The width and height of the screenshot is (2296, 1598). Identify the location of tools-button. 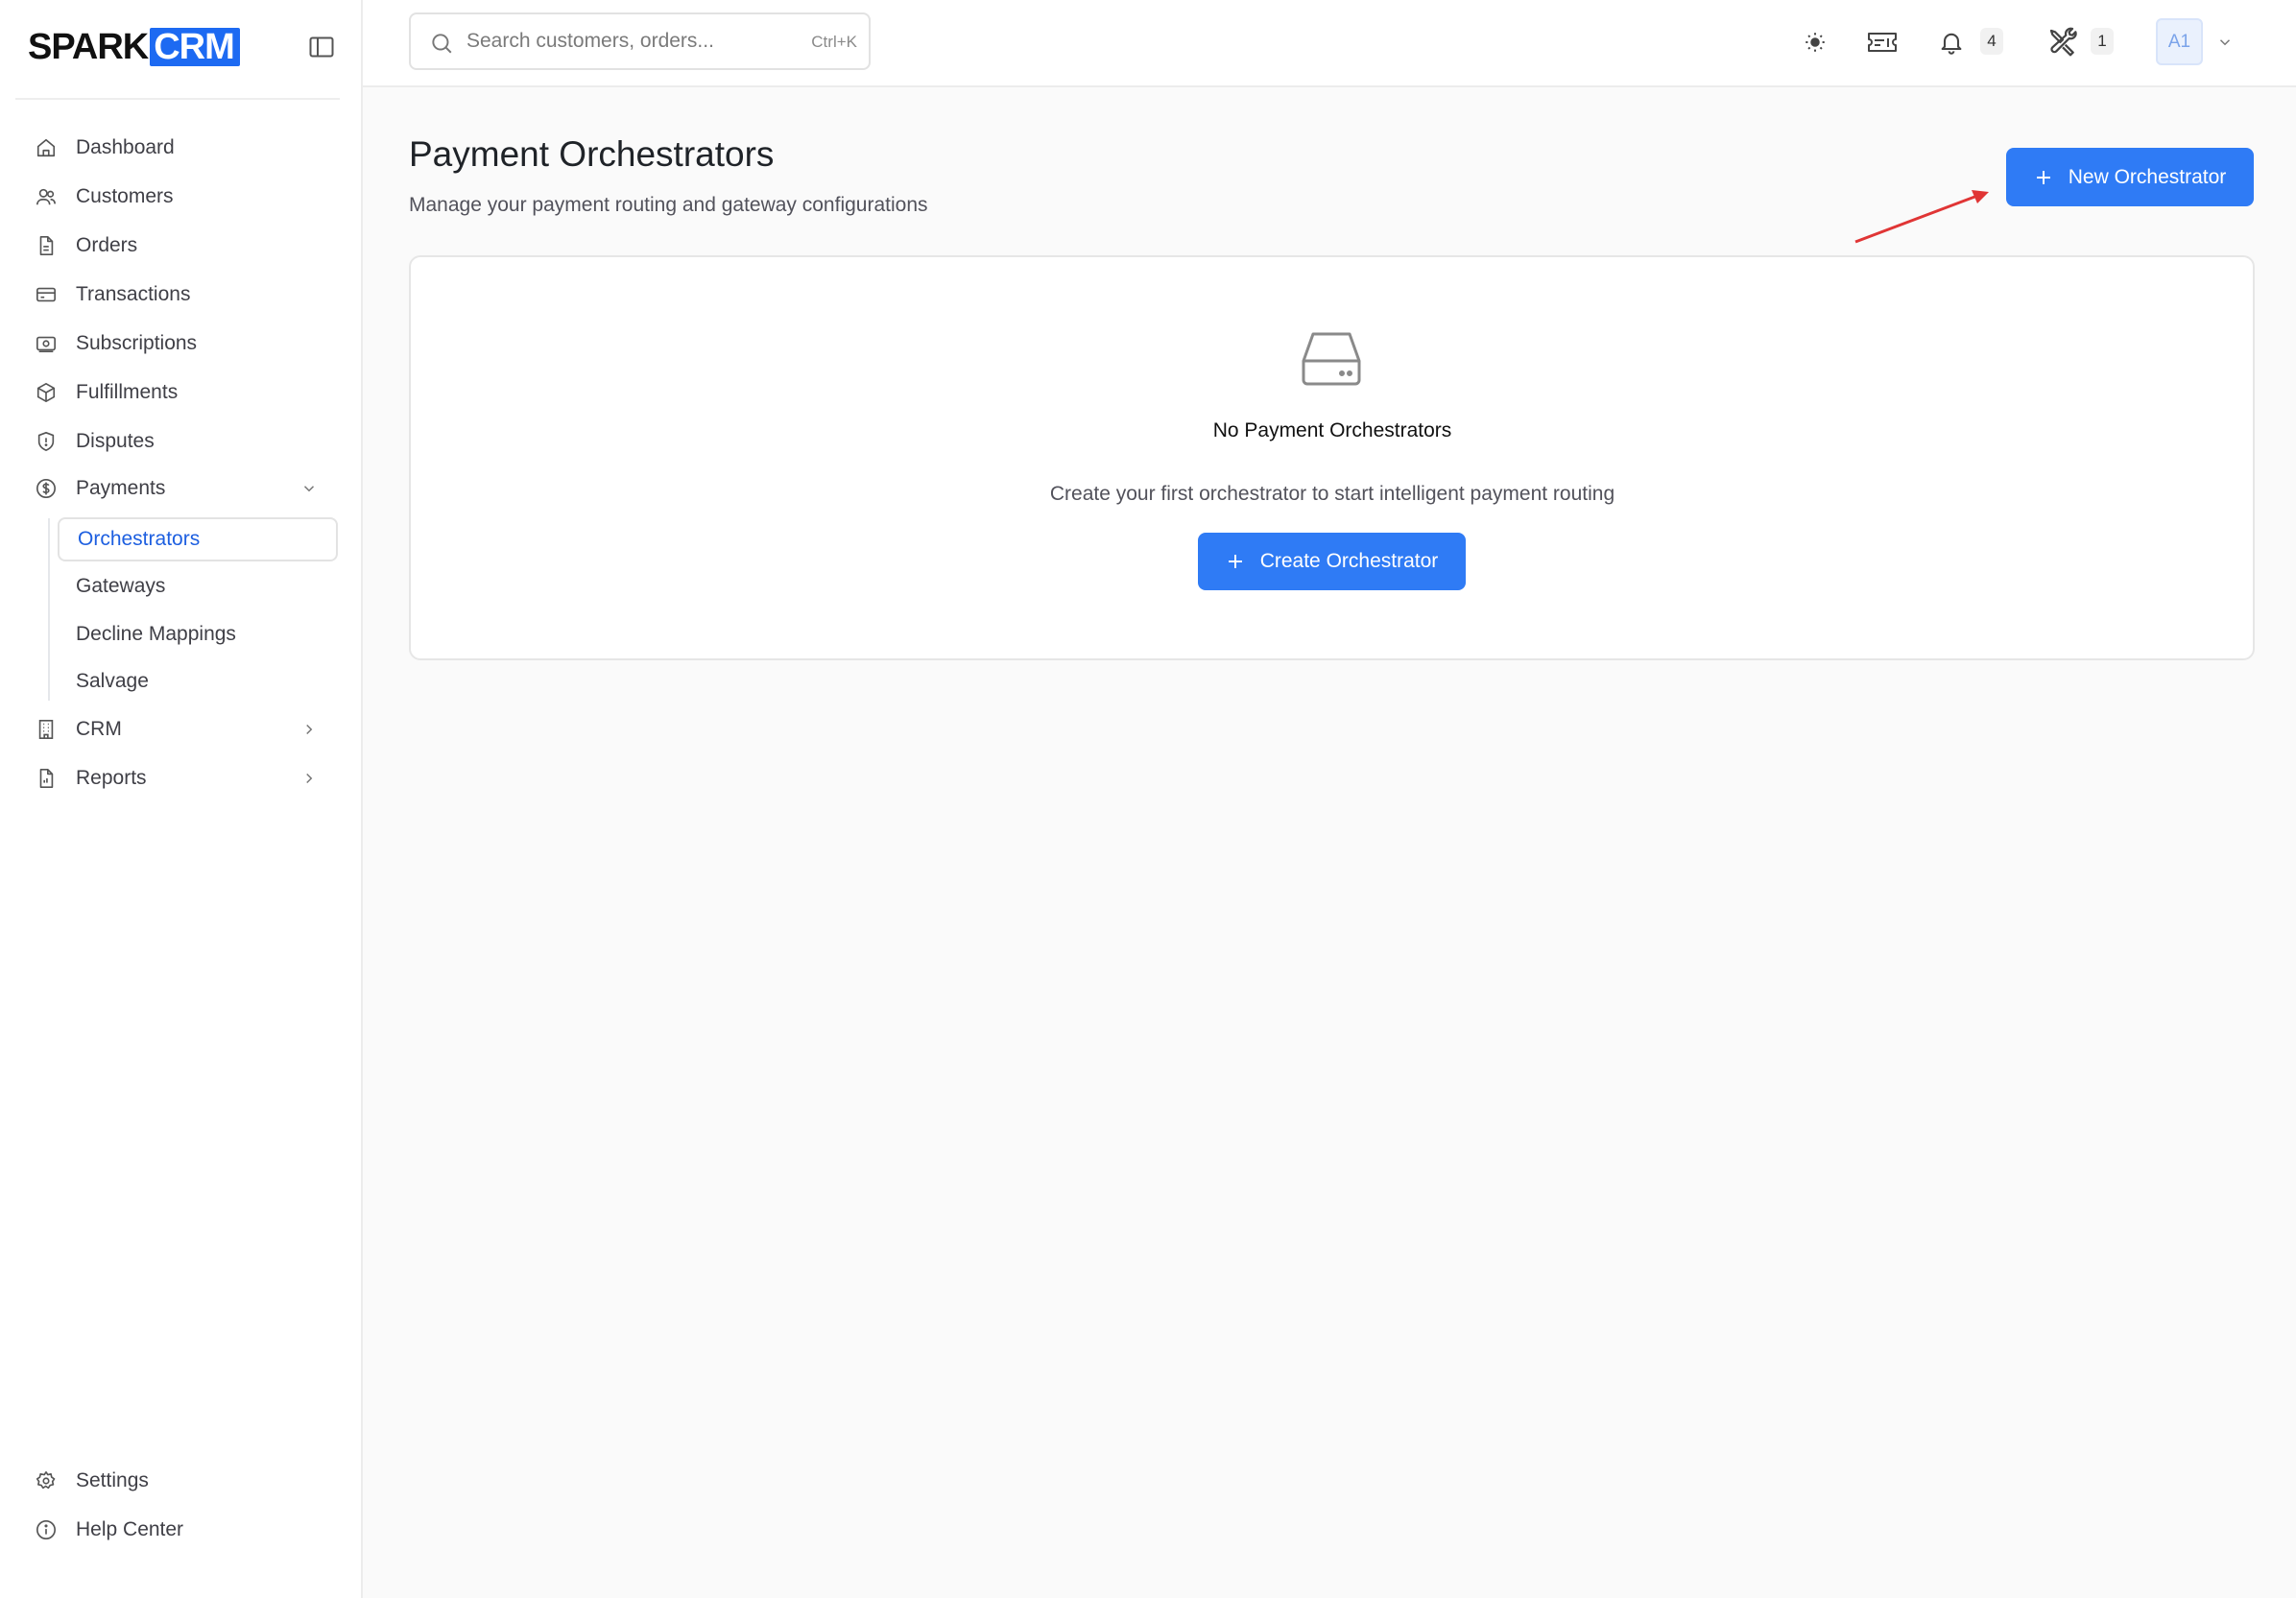
(2063, 42).